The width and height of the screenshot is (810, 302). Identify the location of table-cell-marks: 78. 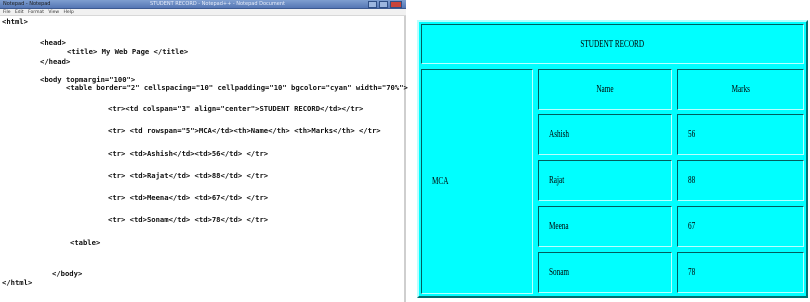
(740, 272).